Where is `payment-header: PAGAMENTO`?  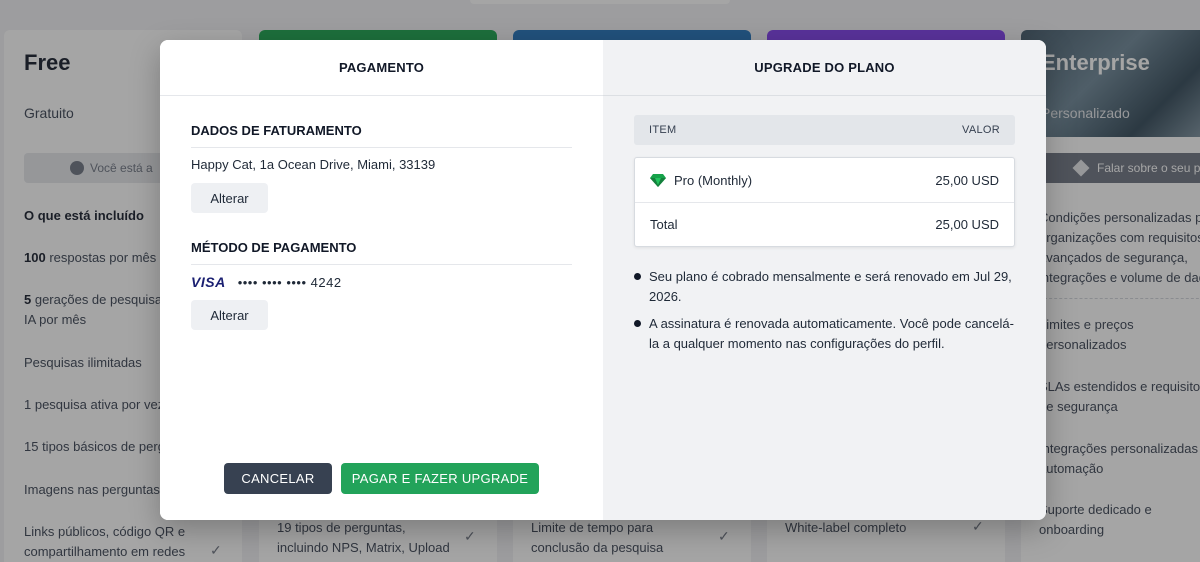
payment-header: PAGAMENTO is located at coordinates (381, 68).